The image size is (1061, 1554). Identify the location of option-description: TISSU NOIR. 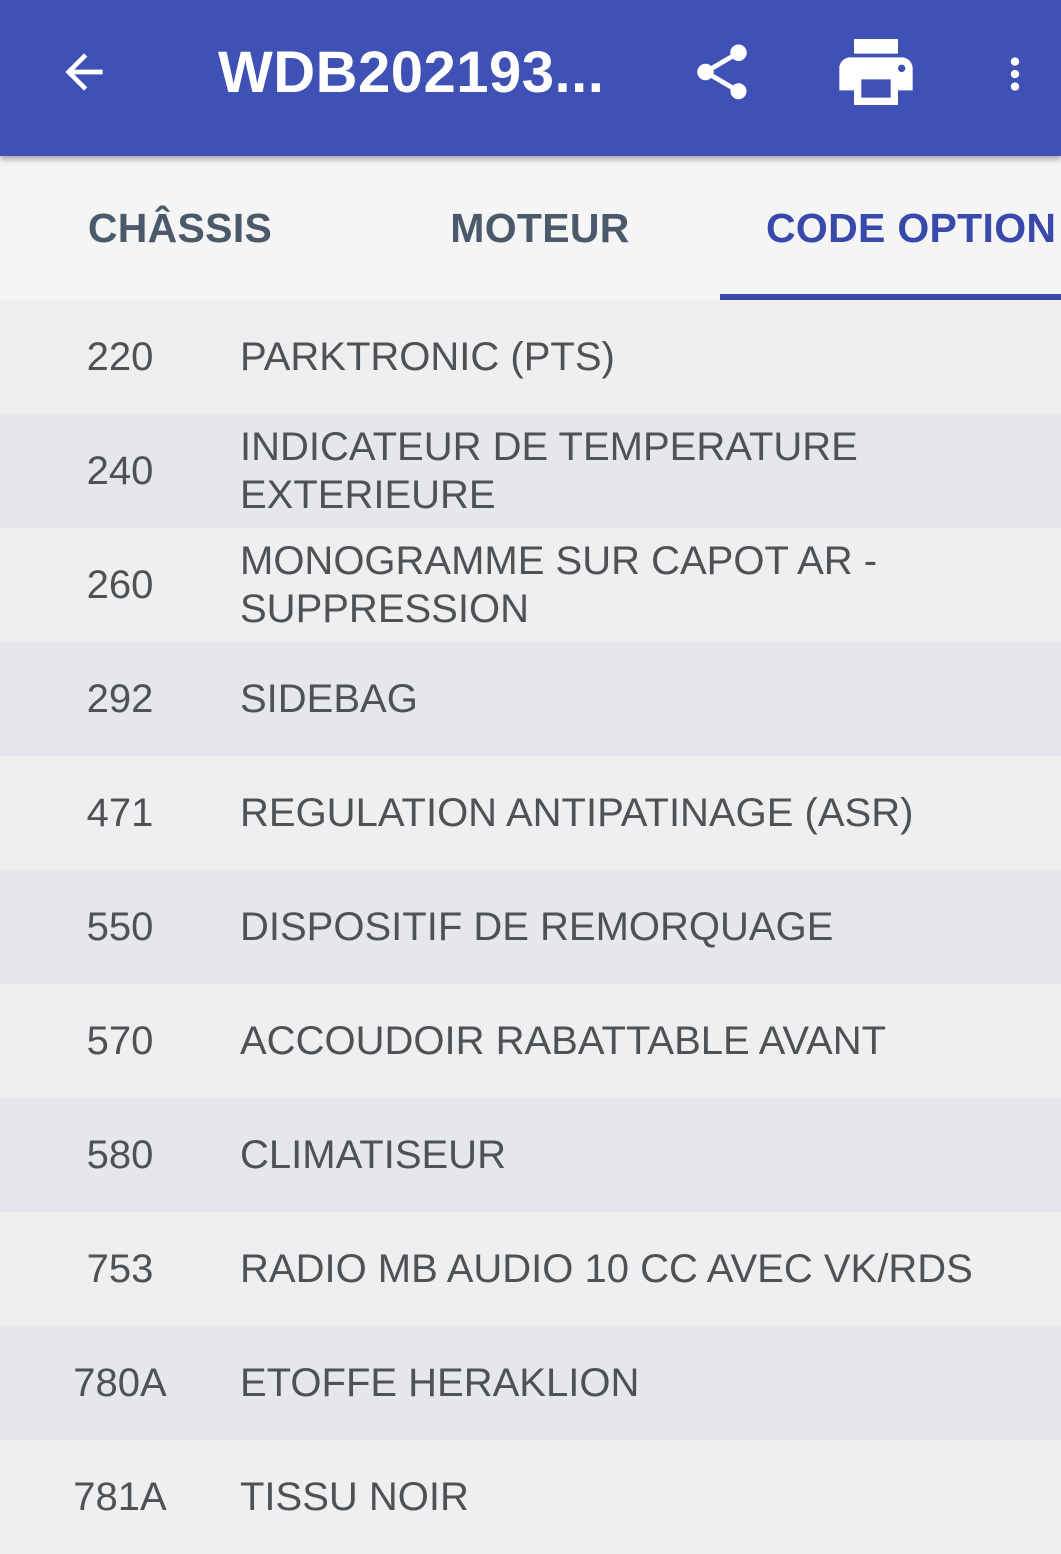
(354, 1497).